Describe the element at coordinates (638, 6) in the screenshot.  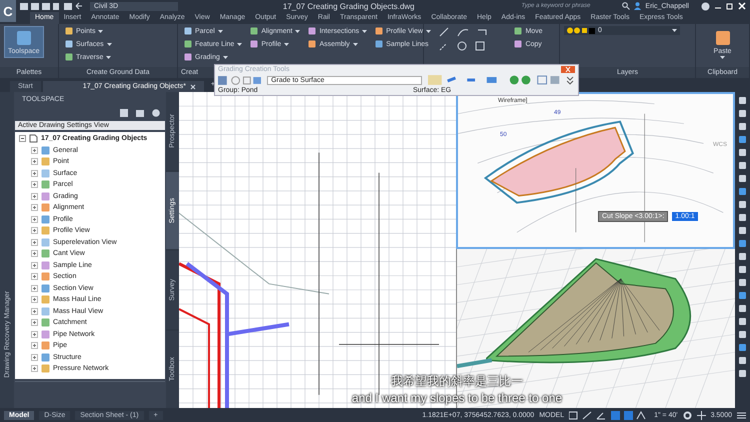
I see `user-icon` at that location.